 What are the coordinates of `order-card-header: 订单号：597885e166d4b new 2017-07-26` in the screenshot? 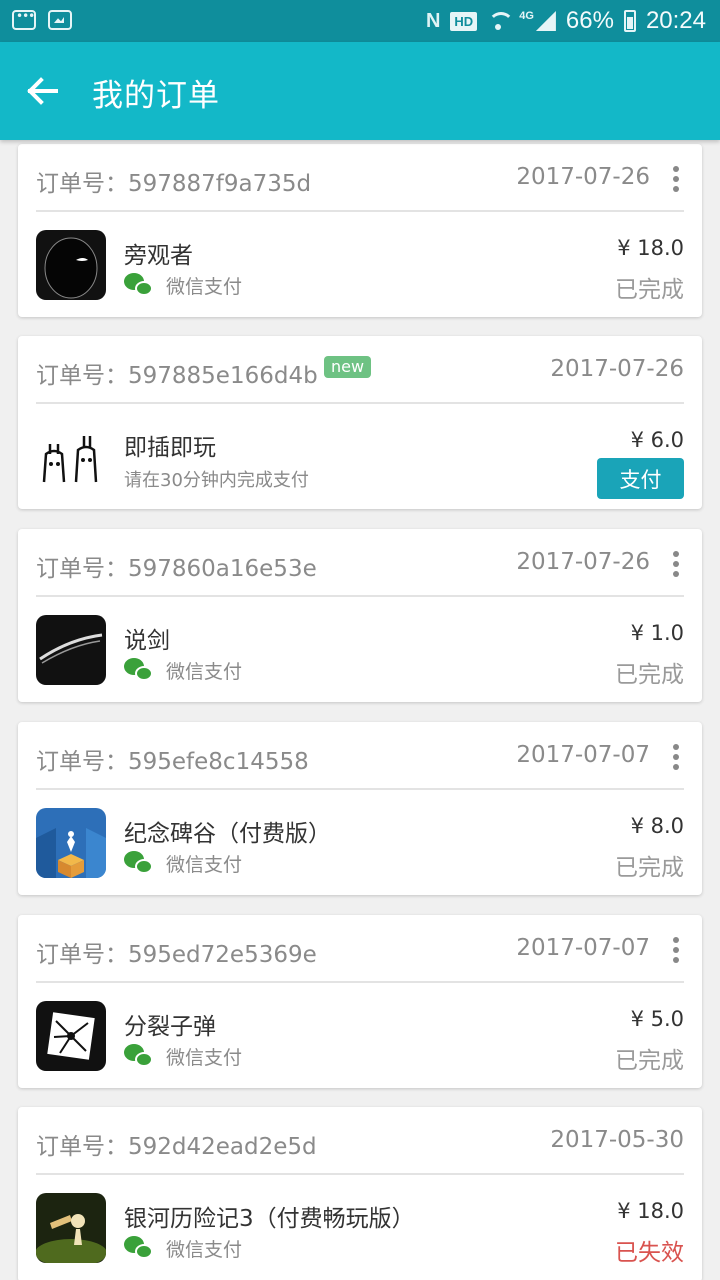 It's located at (360, 370).